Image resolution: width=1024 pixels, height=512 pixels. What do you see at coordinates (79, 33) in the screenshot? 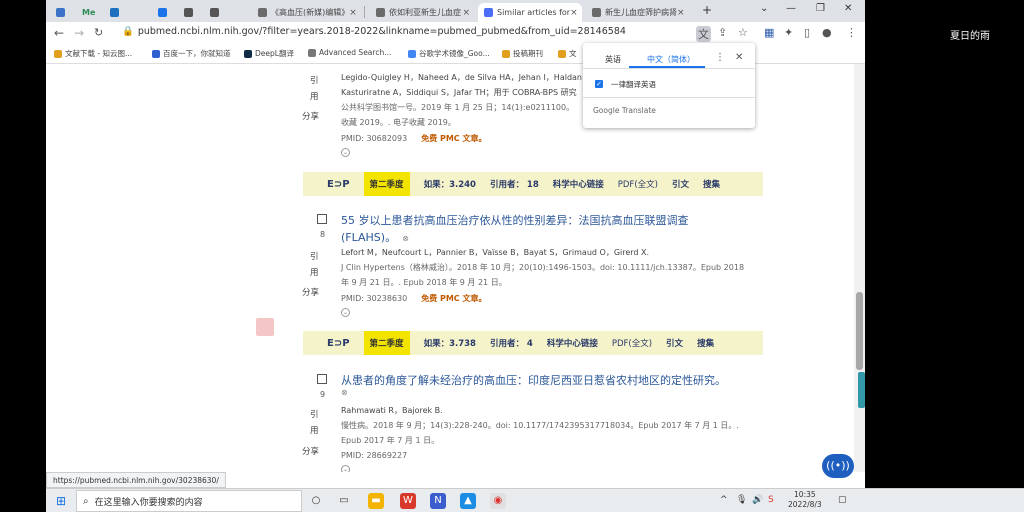
I see `forward-button: →` at bounding box center [79, 33].